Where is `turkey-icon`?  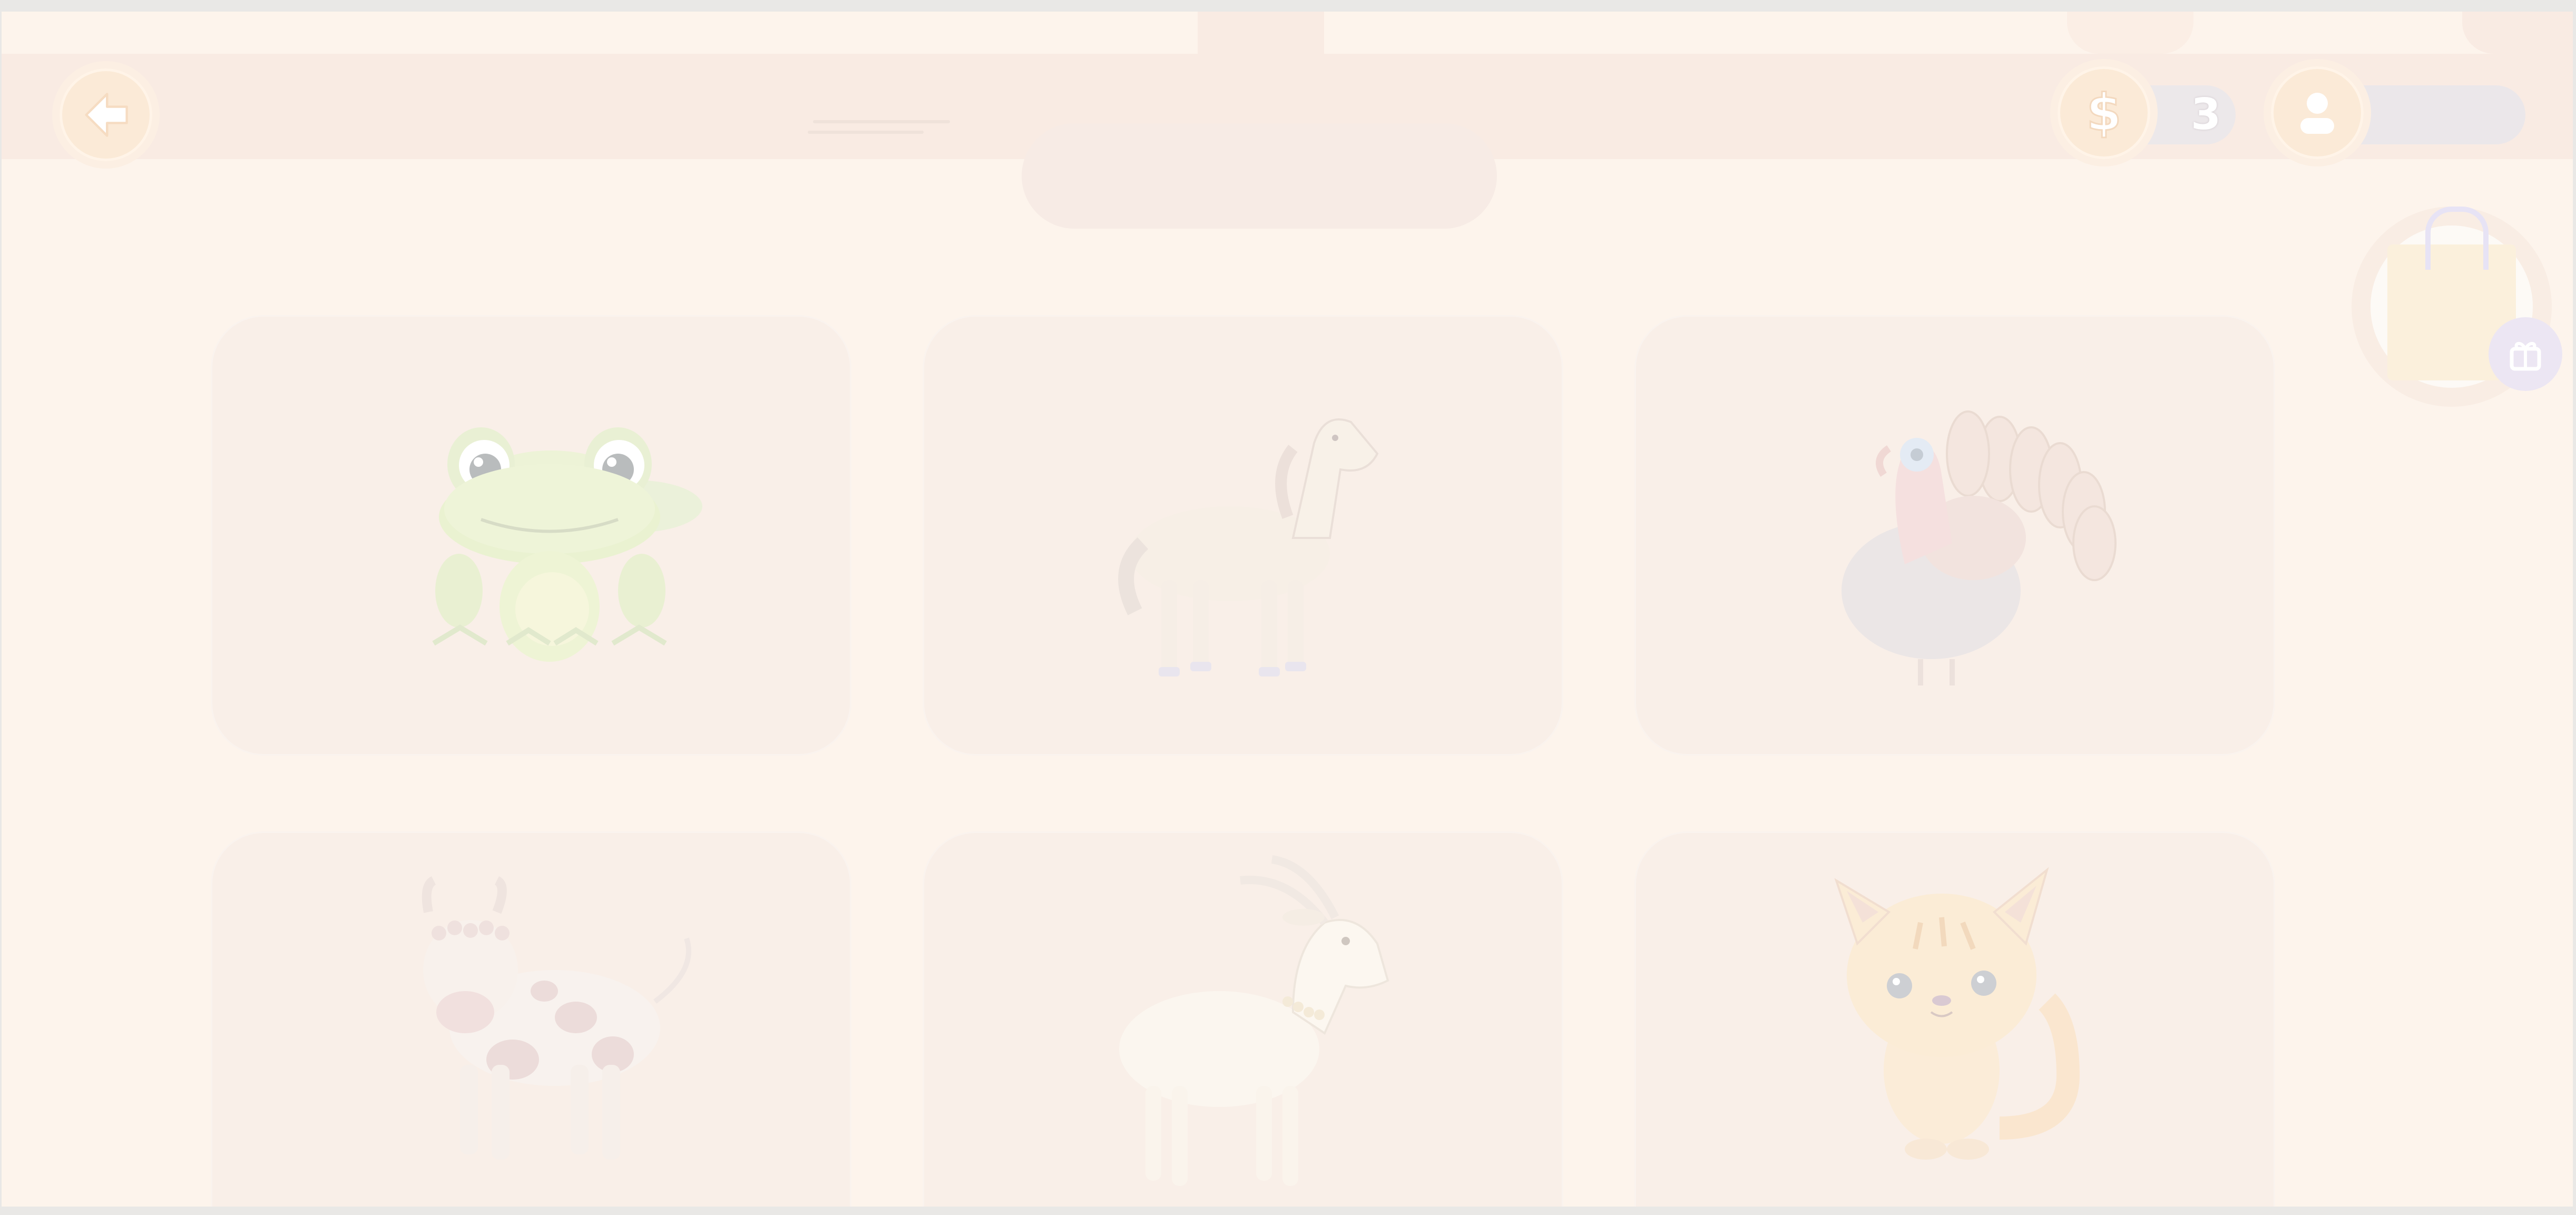 turkey-icon is located at coordinates (1979, 547).